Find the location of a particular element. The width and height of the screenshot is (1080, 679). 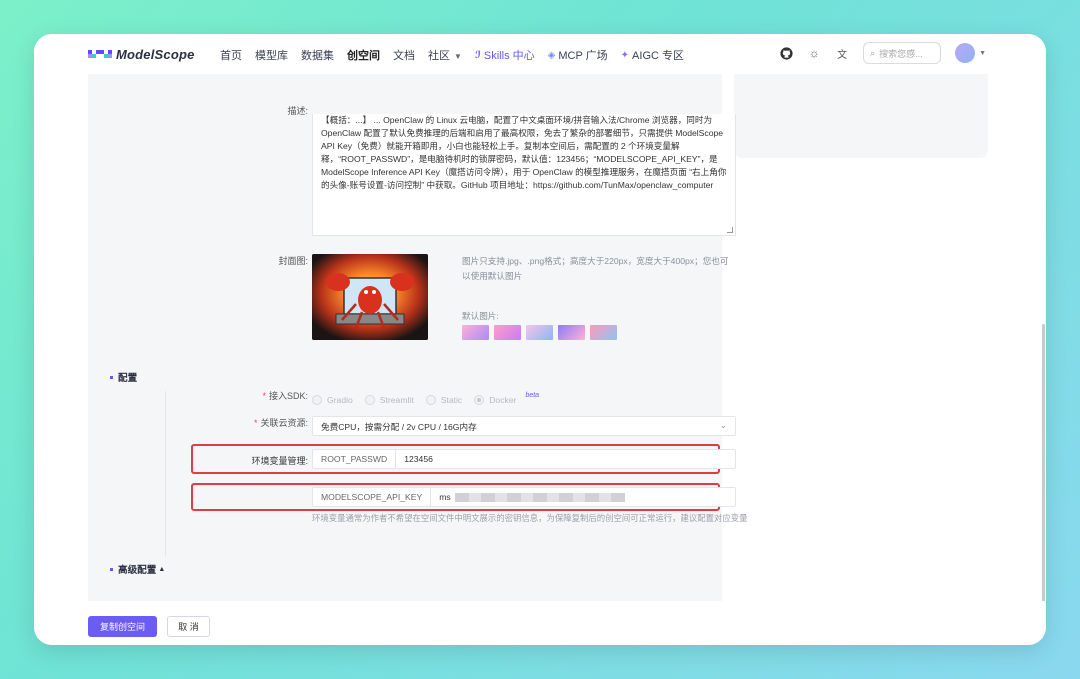

config-section-title: 配置 is located at coordinates (123, 377).